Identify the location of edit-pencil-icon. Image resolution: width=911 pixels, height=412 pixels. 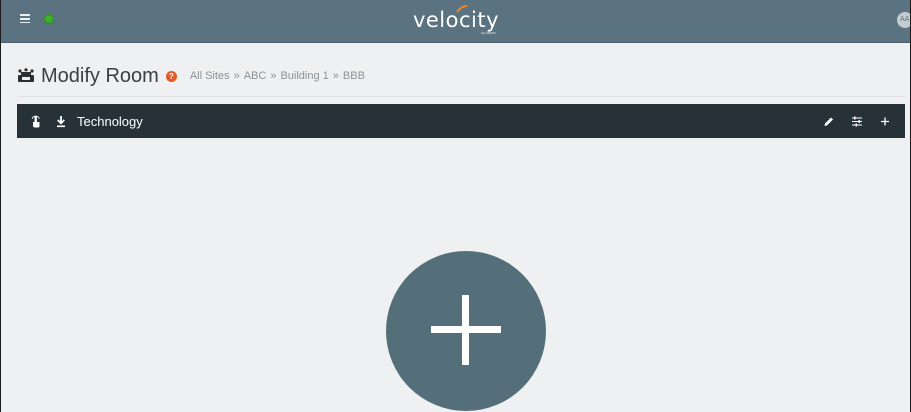
(829, 121).